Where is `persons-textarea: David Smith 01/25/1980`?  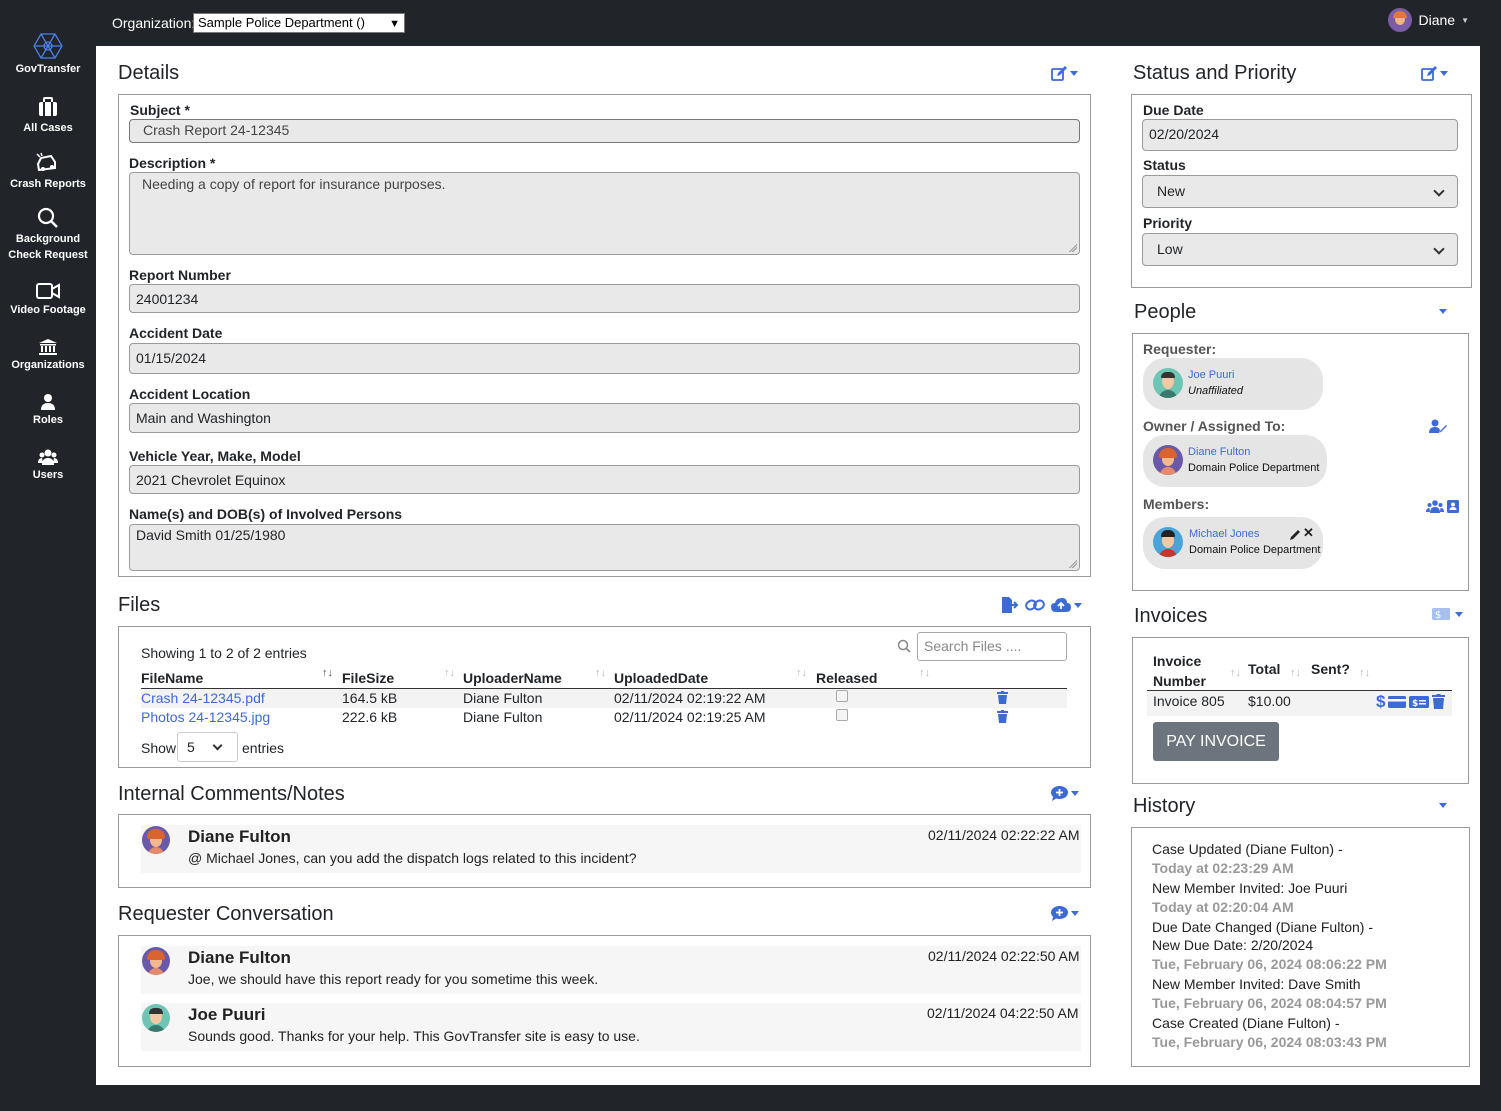
persons-textarea: David Smith 01/25/1980 is located at coordinates (604, 547).